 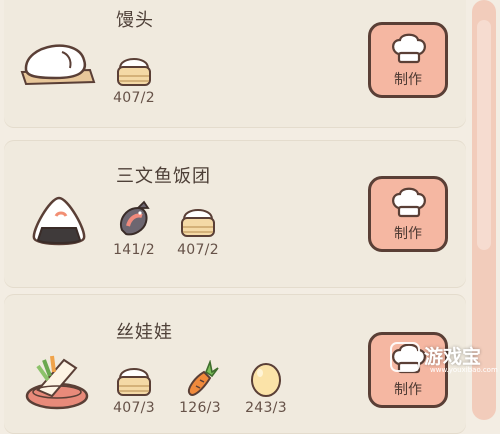 I want to click on ingredient-steamed-bun: 407/3, so click(x=134, y=388).